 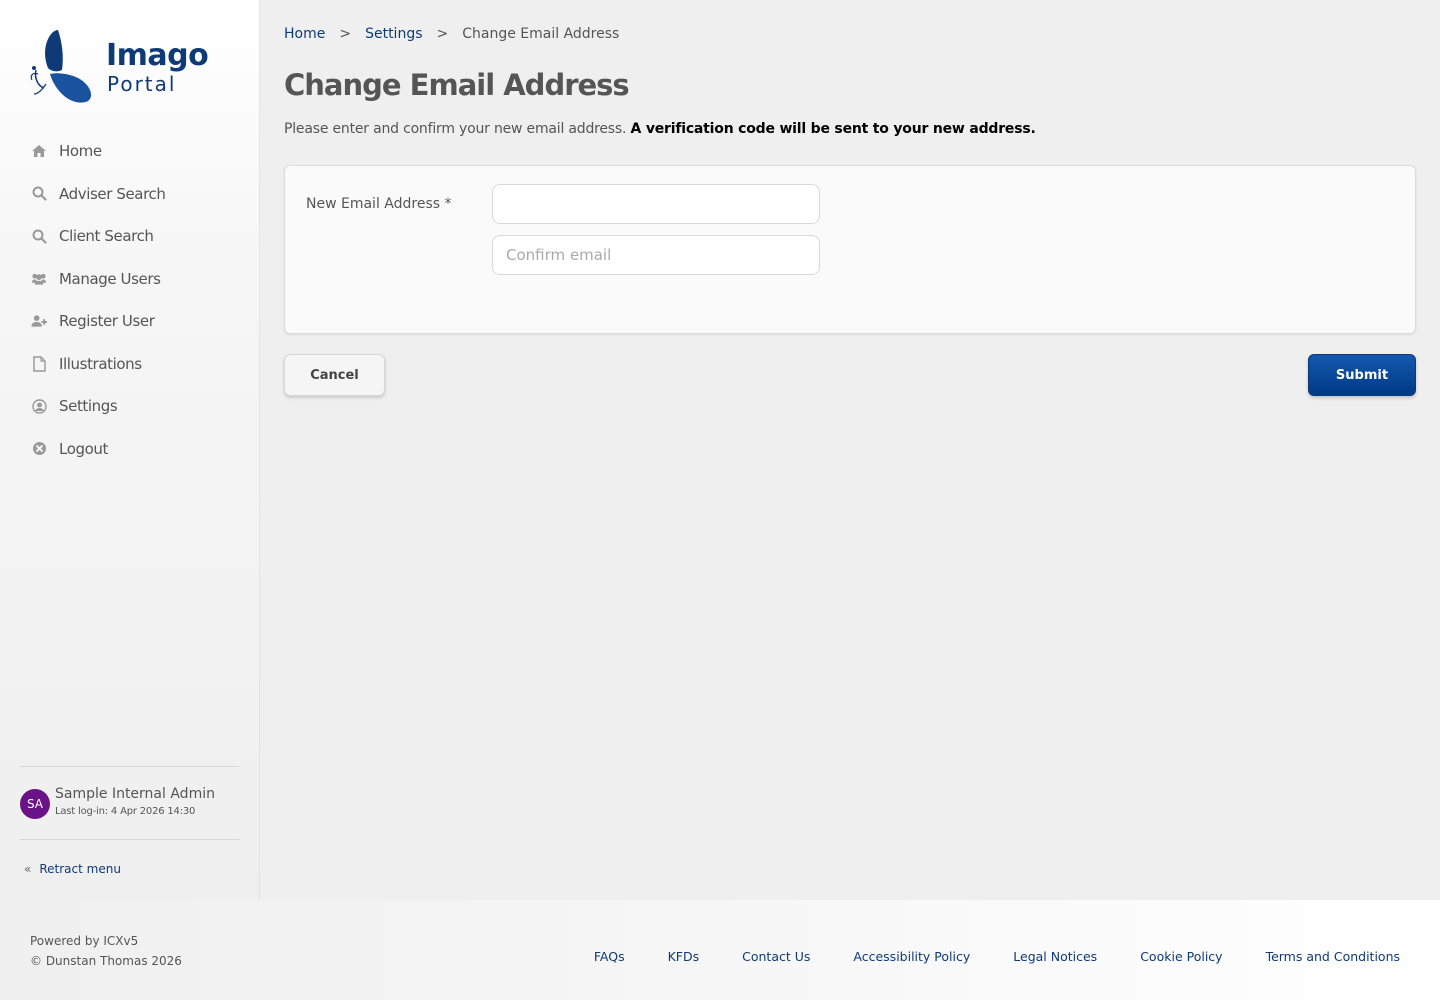 I want to click on sidebar-item-label: Home, so click(x=80, y=151).